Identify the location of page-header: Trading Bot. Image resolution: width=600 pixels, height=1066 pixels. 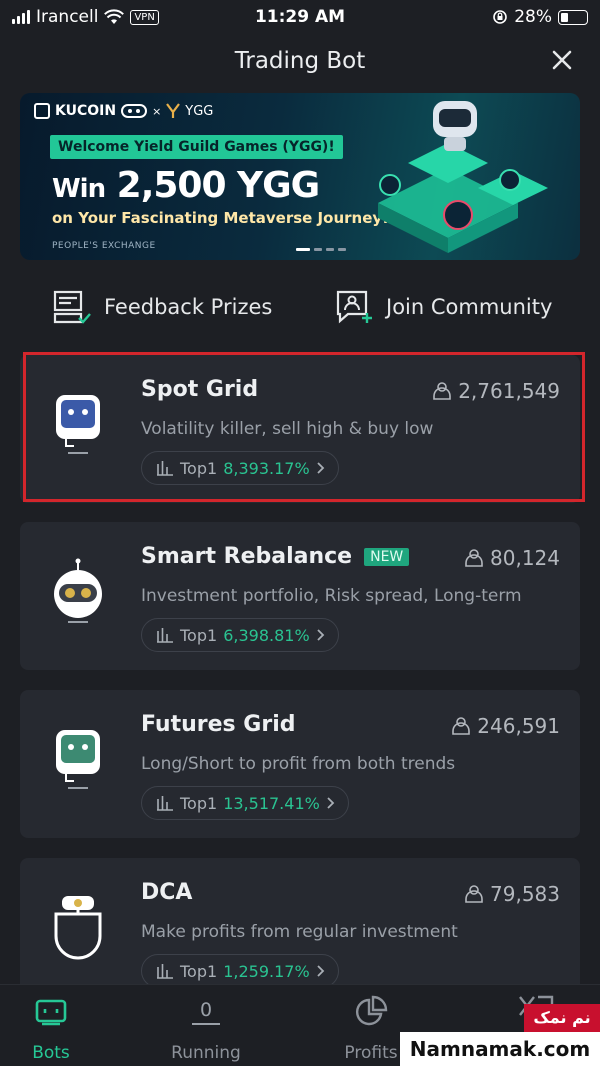
(300, 62).